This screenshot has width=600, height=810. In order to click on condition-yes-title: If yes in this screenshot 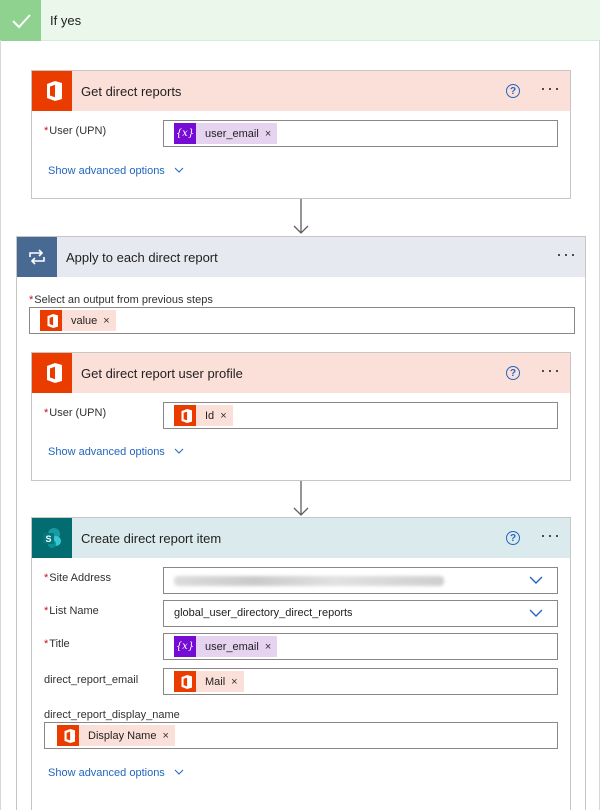, I will do `click(66, 20)`.